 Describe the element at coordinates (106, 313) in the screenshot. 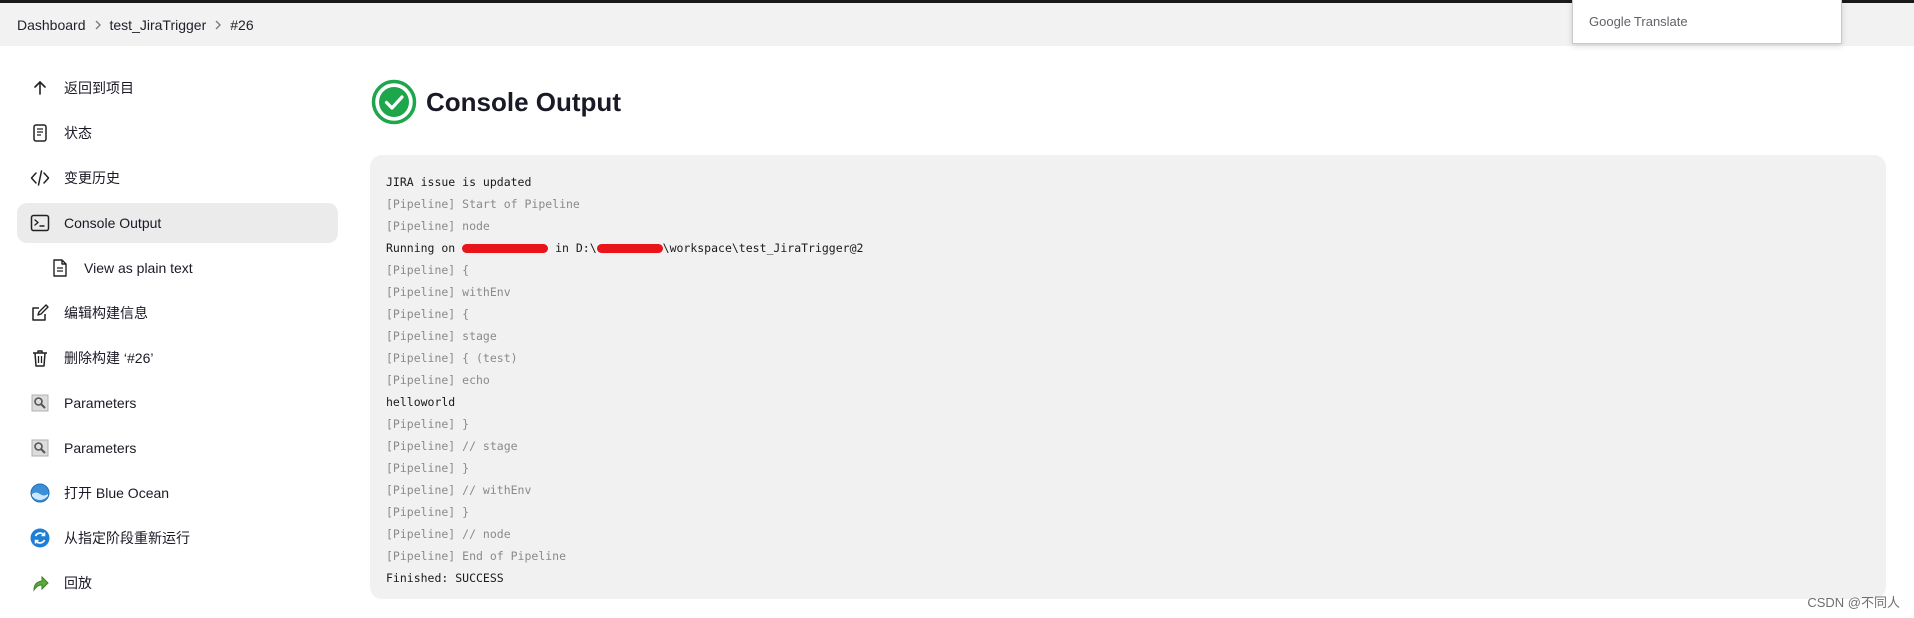

I see `sidebar-item-label: 编辑构建信息` at that location.